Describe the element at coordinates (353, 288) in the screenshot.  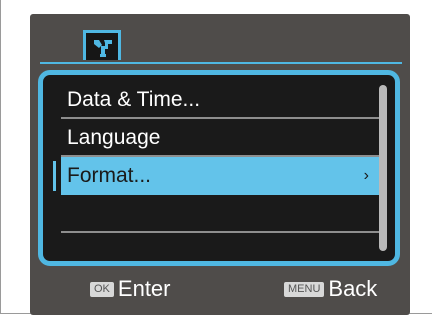
I see `back-label: Back` at that location.